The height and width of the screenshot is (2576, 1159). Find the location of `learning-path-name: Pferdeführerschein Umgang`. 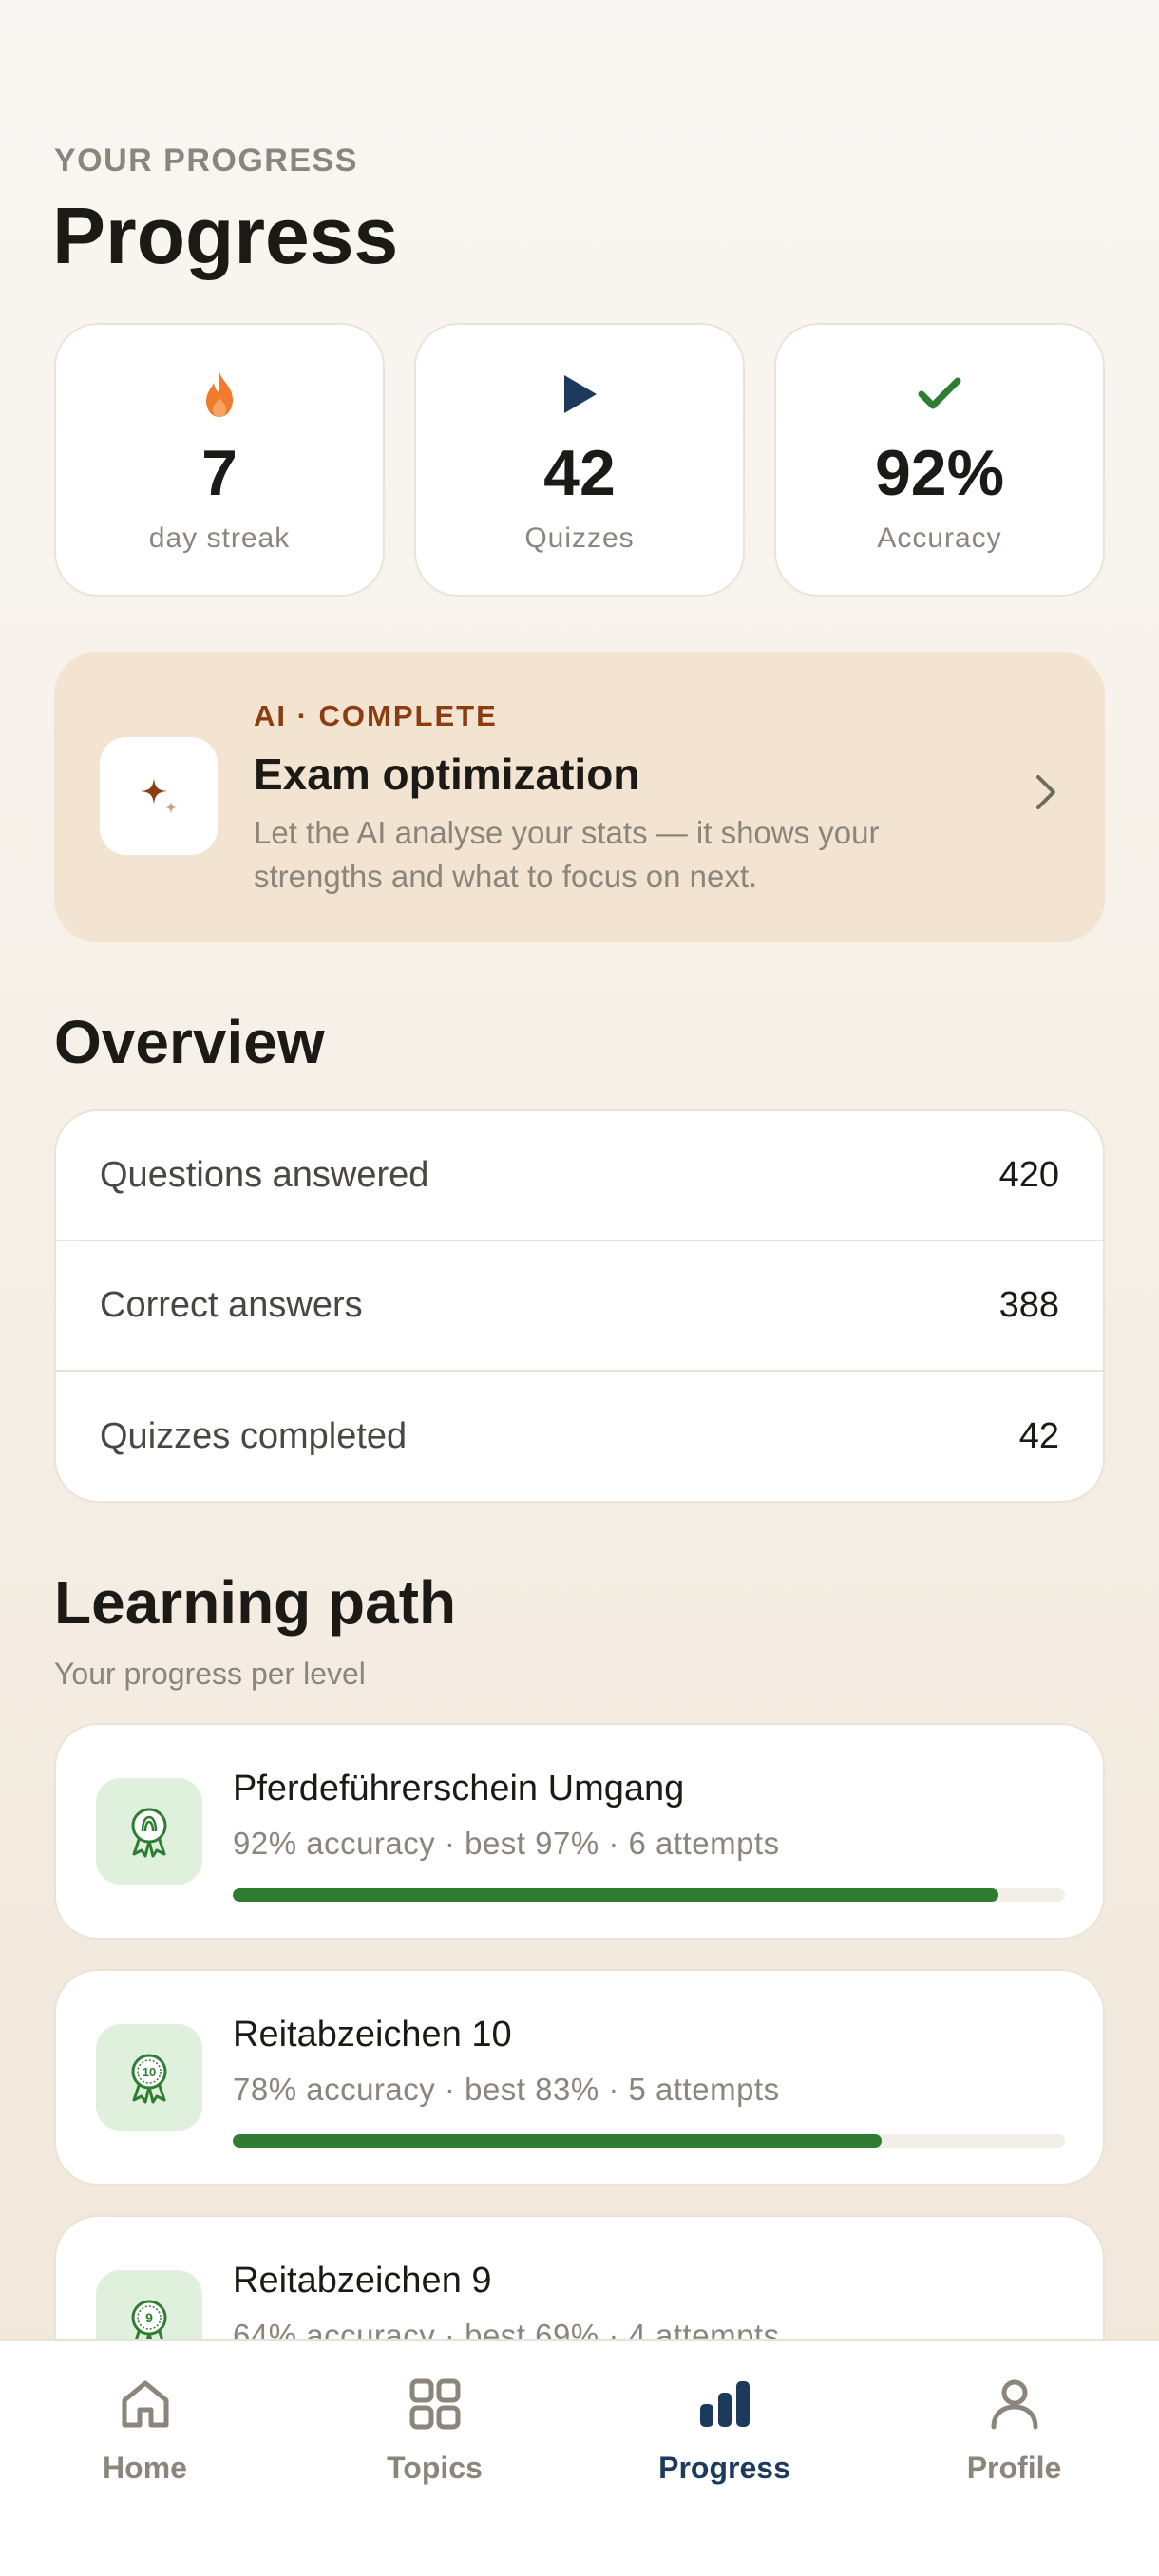

learning-path-name: Pferdeführerschein Umgang is located at coordinates (459, 1789).